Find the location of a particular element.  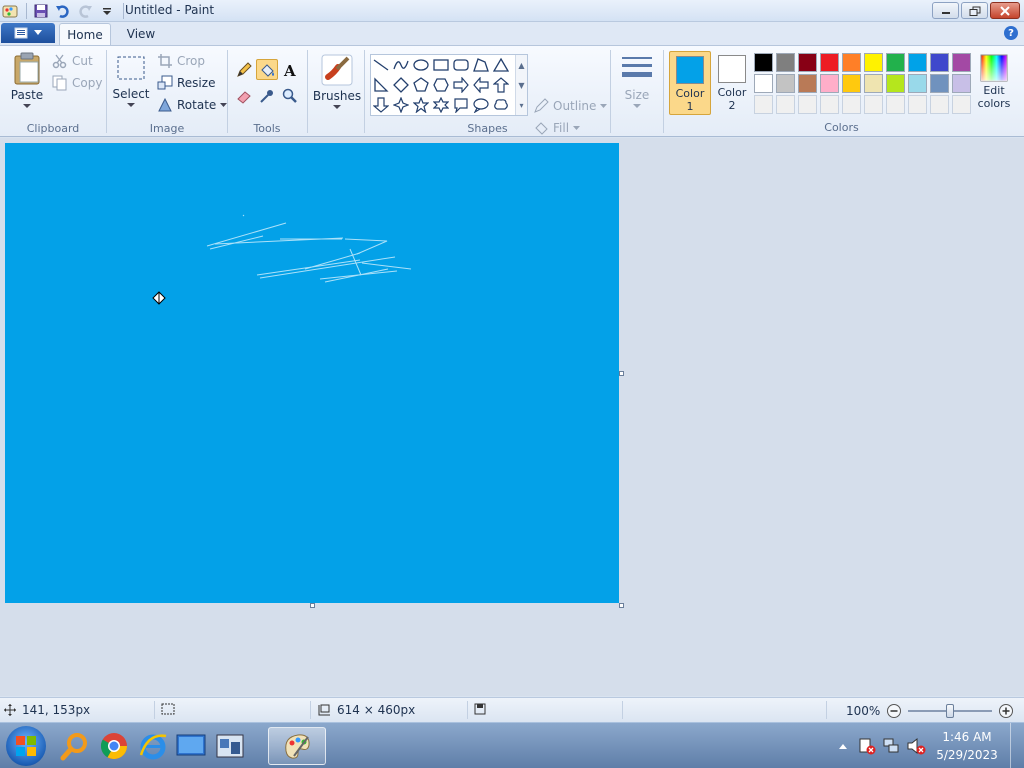

resize-button: Resize is located at coordinates (186, 83).